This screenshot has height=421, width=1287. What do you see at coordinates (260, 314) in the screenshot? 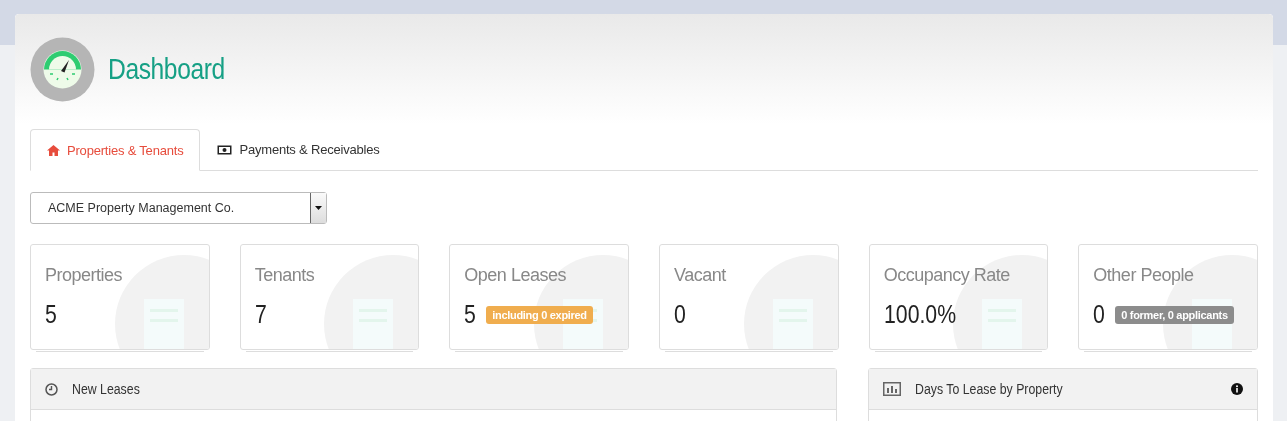
I see `stat-value: 7` at bounding box center [260, 314].